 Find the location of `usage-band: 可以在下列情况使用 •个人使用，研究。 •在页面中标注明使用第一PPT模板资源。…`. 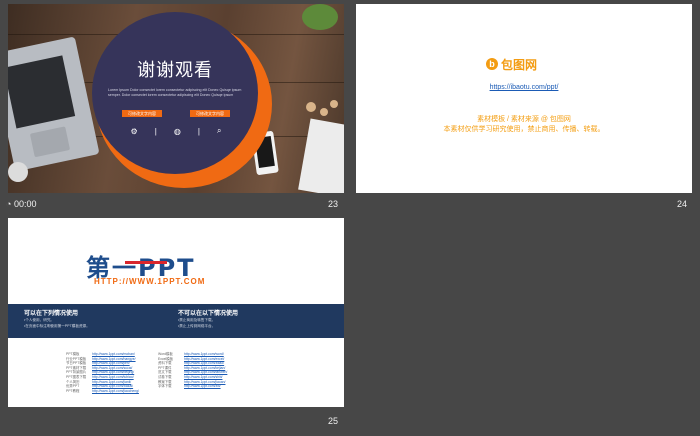

usage-band: 可以在下列情况使用 •个人使用，研究。 •在页面中标注明使用第一PPT模板资源。… is located at coordinates (176, 321).